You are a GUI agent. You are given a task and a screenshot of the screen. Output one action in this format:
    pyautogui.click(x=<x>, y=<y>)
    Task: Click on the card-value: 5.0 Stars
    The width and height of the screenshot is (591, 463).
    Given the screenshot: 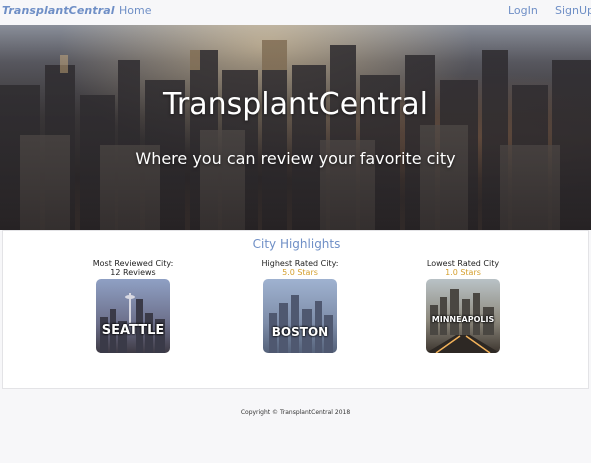 What is the action you would take?
    pyautogui.click(x=300, y=272)
    